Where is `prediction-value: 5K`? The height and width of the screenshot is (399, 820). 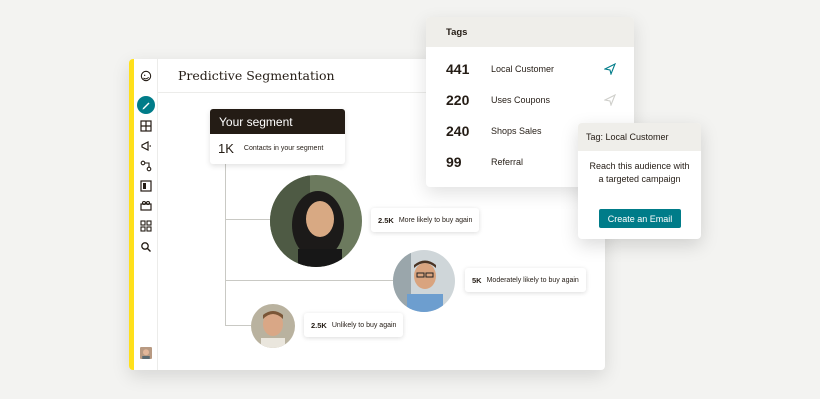
prediction-value: 5K is located at coordinates (477, 280).